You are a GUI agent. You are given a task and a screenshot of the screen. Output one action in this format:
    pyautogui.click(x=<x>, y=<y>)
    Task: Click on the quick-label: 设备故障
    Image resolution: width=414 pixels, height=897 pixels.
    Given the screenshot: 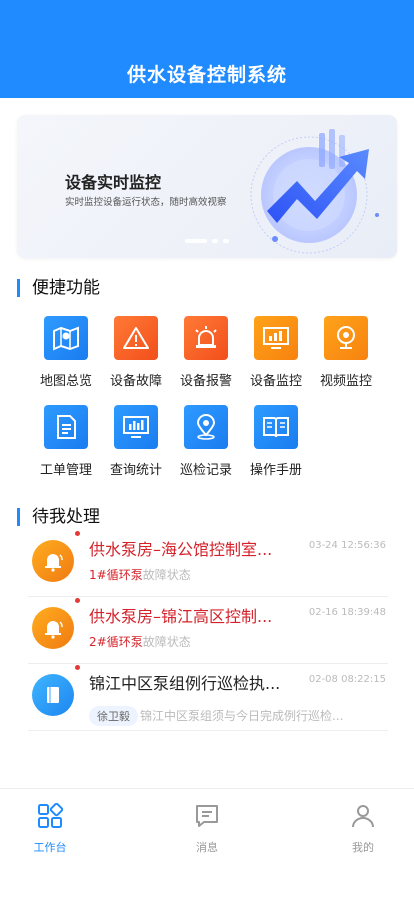 What is the action you would take?
    pyautogui.click(x=135, y=381)
    